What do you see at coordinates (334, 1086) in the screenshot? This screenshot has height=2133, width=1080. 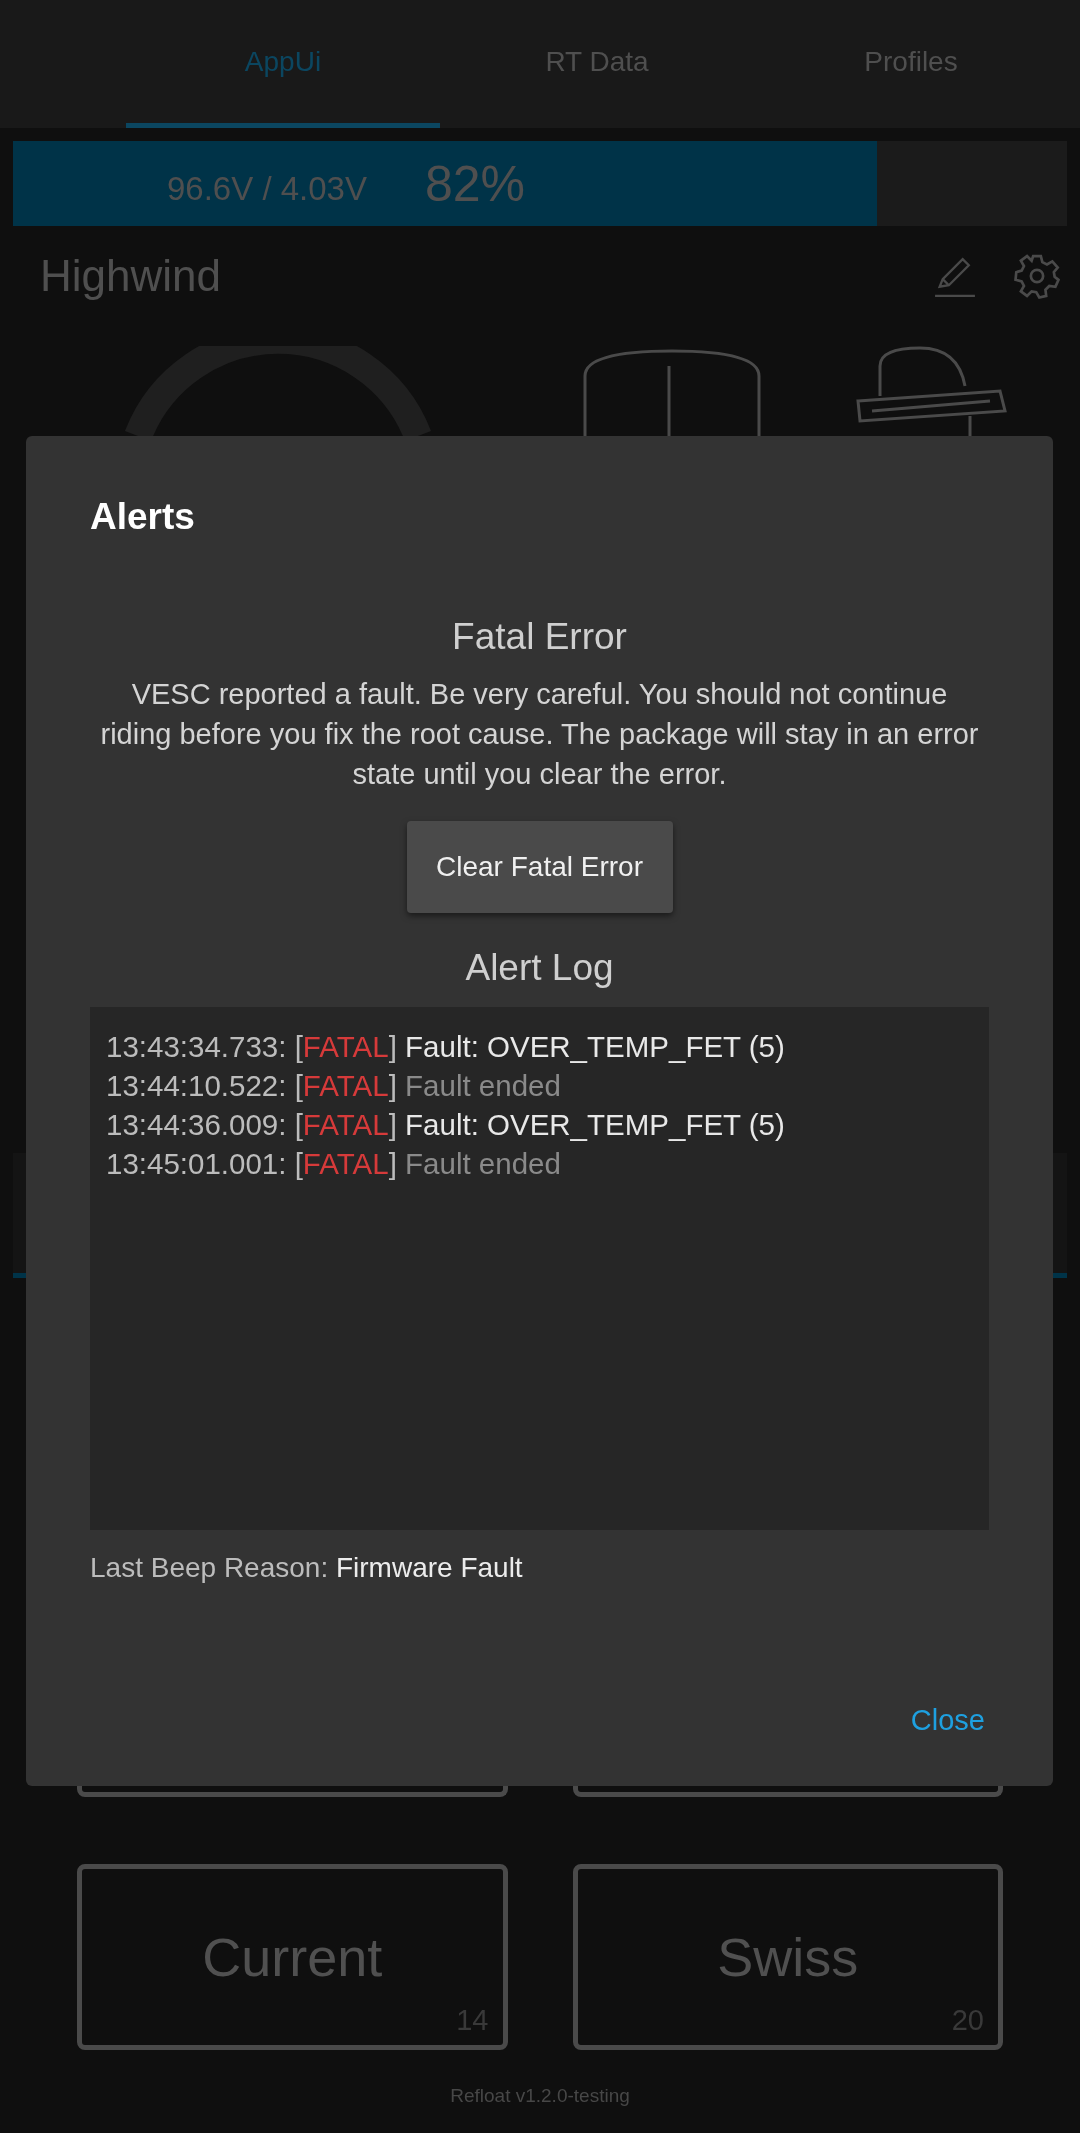 I see `log-line: 13:44:10.522: [FATAL] Fault ended` at bounding box center [334, 1086].